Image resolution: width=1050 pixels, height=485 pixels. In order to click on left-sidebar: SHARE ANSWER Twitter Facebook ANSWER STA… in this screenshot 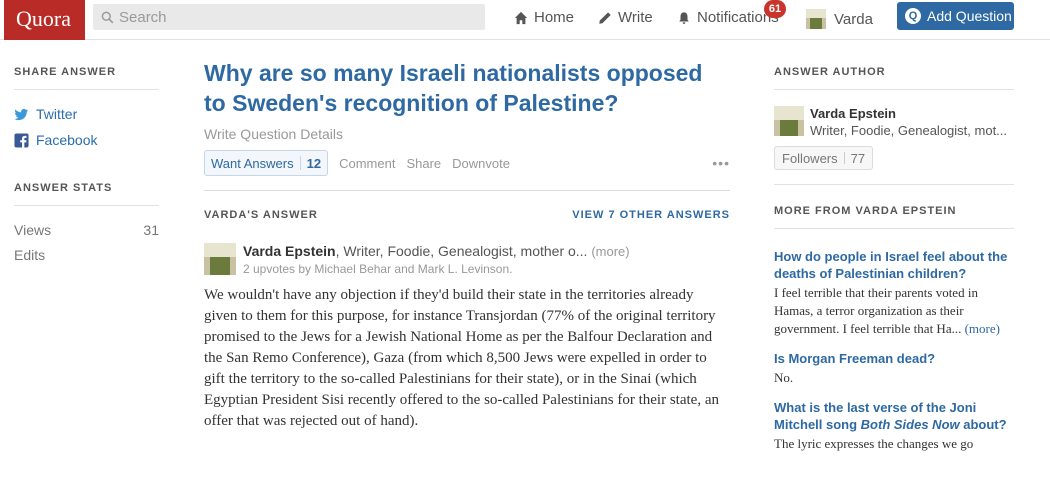, I will do `click(86, 164)`.